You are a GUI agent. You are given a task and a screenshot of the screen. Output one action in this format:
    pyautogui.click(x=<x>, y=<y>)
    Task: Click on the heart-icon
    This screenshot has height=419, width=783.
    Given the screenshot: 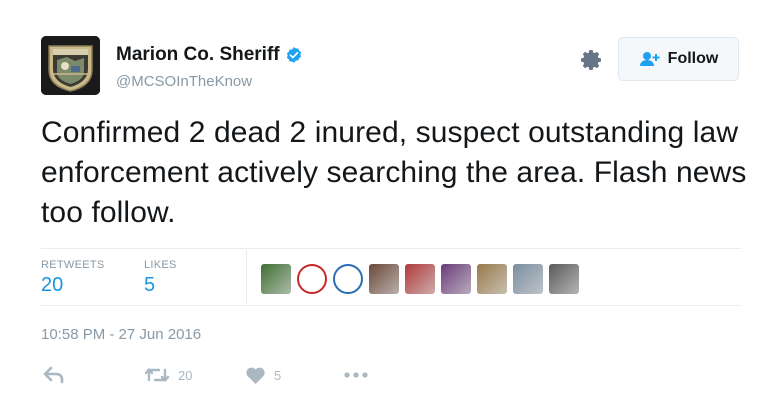 What is the action you would take?
    pyautogui.click(x=255, y=375)
    